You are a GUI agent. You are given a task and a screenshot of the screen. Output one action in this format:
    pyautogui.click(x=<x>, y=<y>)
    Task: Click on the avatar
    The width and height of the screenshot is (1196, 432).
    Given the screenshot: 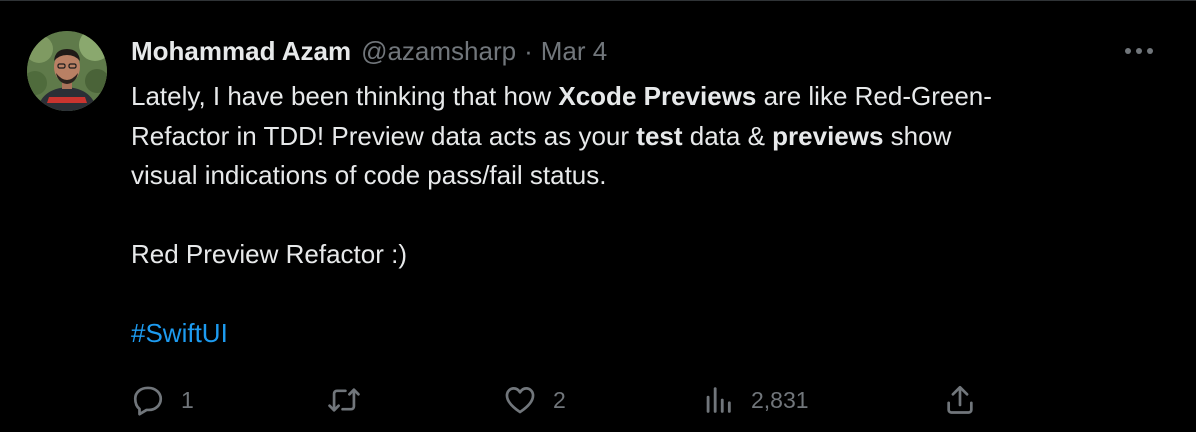 What is the action you would take?
    pyautogui.click(x=67, y=71)
    